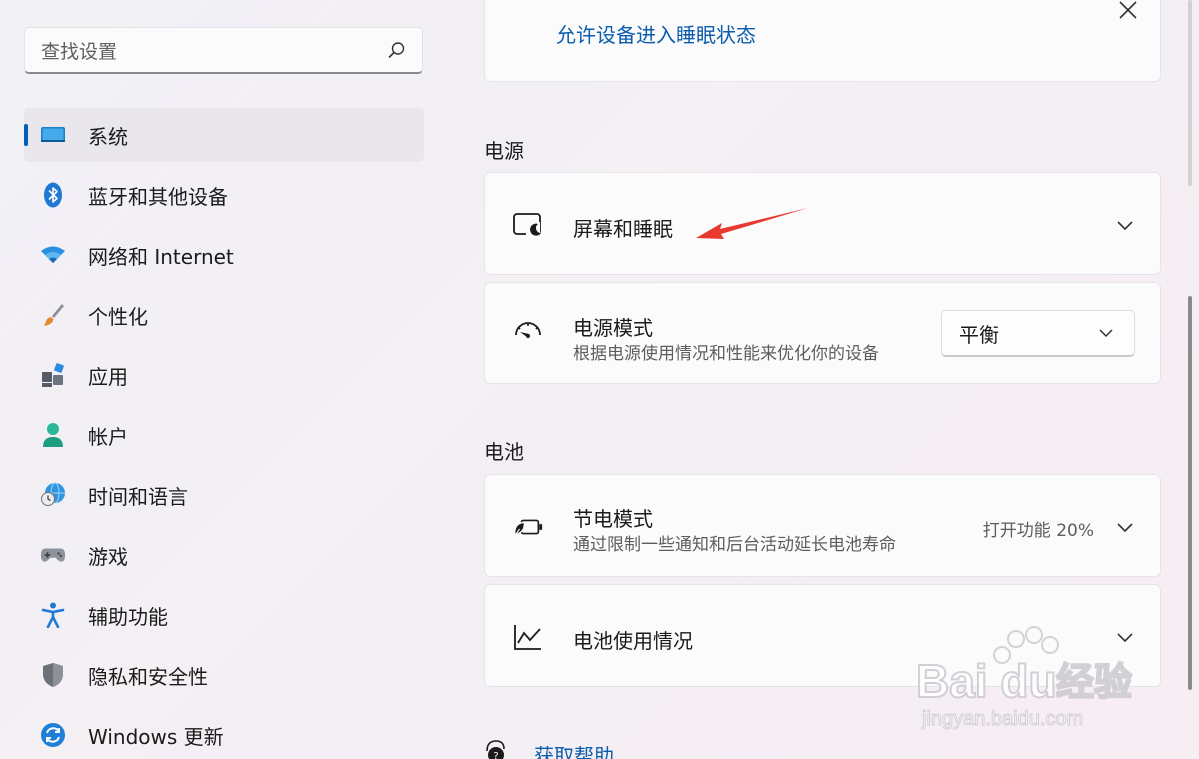 Image resolution: width=1199 pixels, height=759 pixels. Describe the element at coordinates (504, 452) in the screenshot. I see `section-title-battery: 电池` at that location.